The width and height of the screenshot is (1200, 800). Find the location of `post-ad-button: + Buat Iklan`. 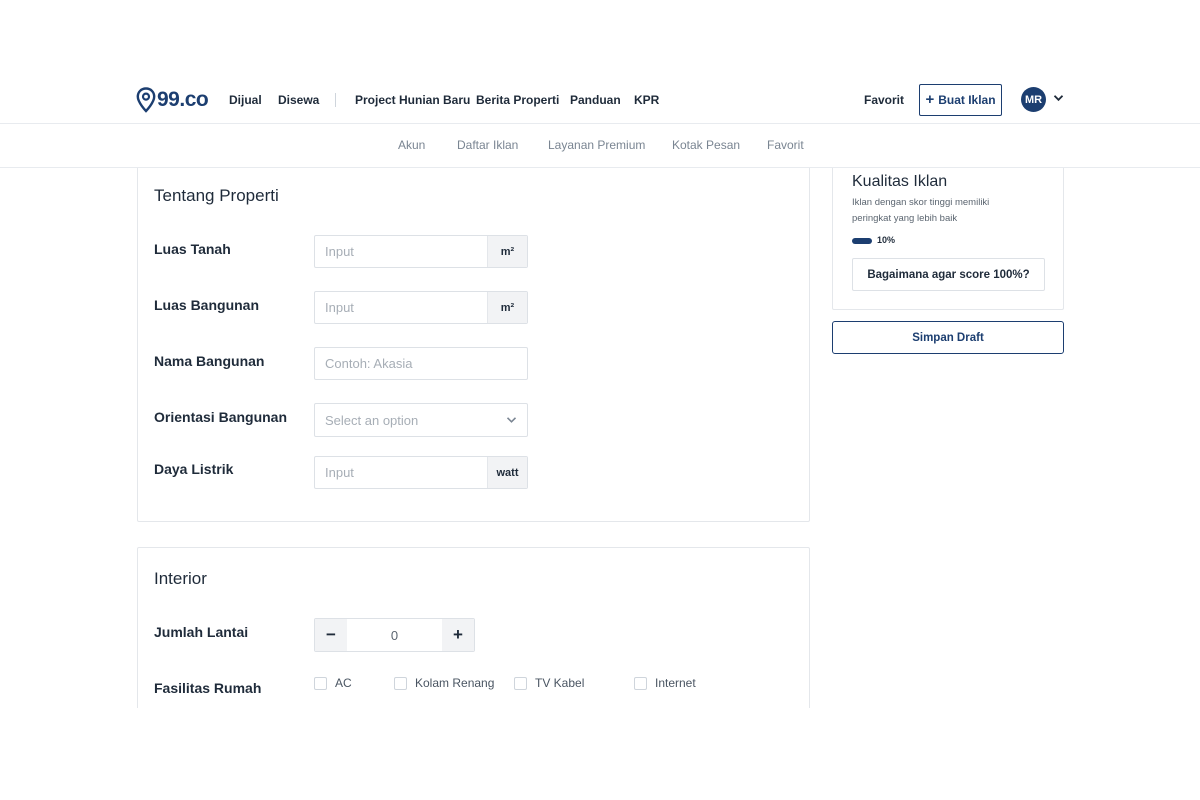

post-ad-button: + Buat Iklan is located at coordinates (960, 100).